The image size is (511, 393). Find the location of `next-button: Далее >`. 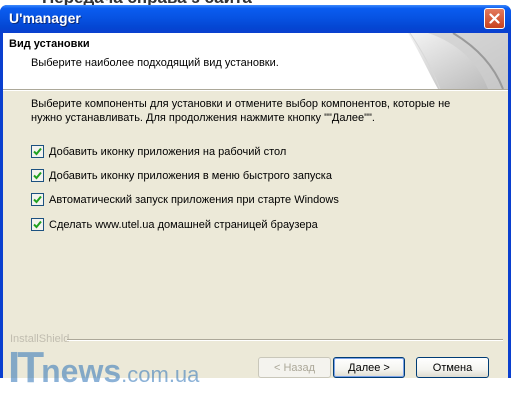

next-button: Далее > is located at coordinates (369, 367).